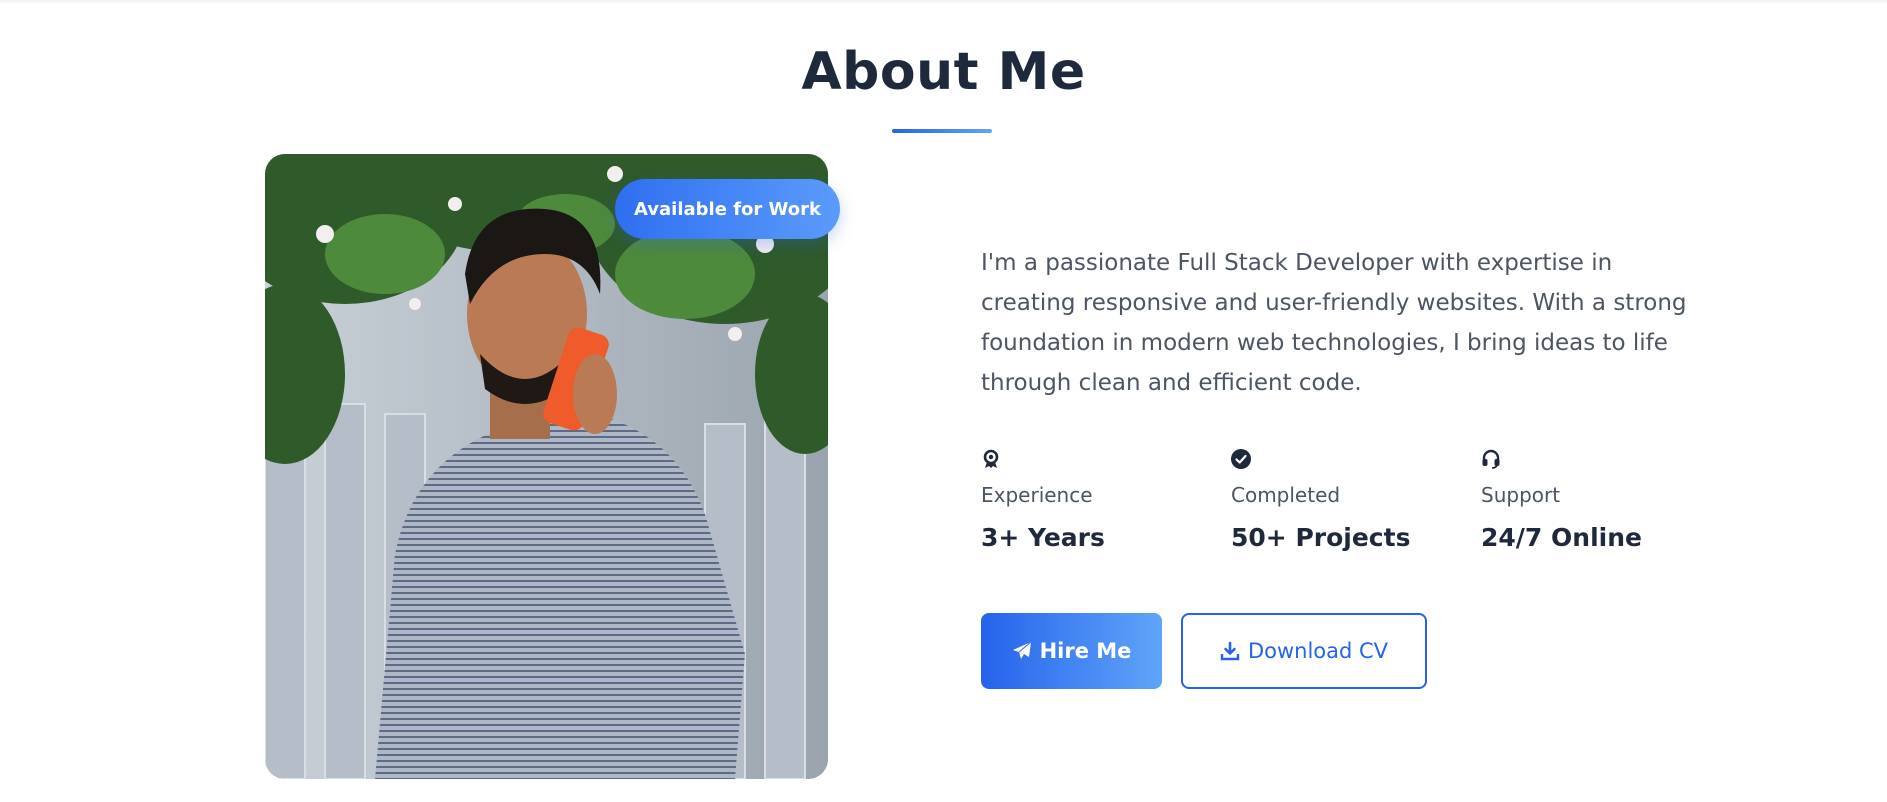 The width and height of the screenshot is (1887, 802). What do you see at coordinates (942, 131) in the screenshot?
I see `title-underline` at bounding box center [942, 131].